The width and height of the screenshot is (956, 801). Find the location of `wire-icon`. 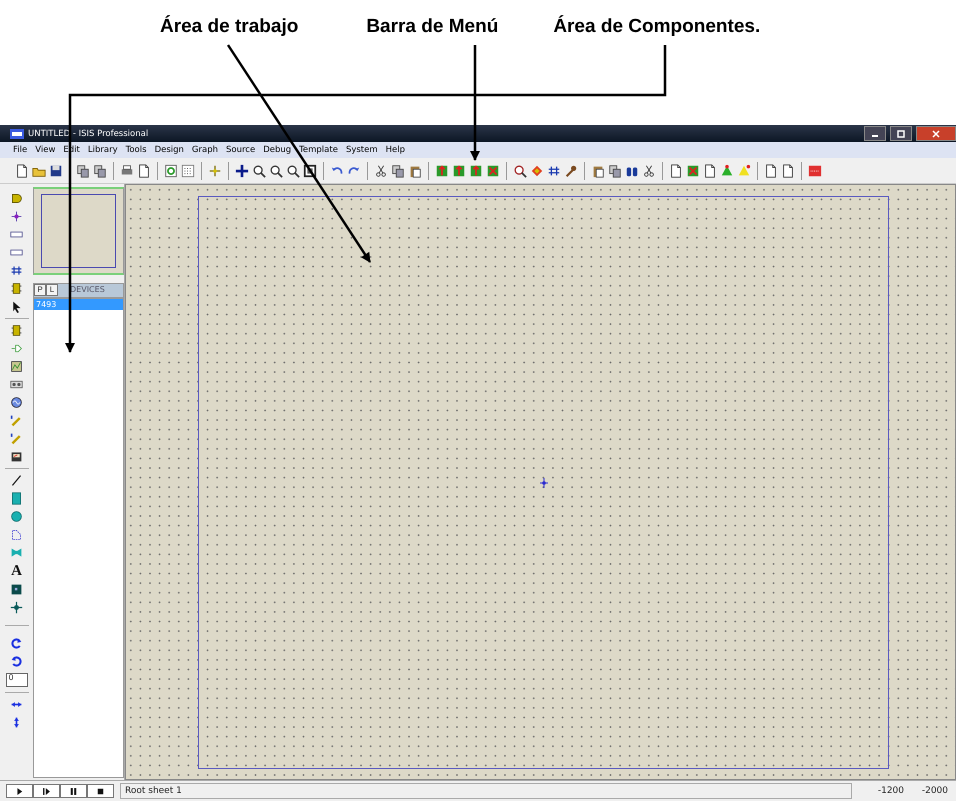

wire-icon is located at coordinates (554, 171).